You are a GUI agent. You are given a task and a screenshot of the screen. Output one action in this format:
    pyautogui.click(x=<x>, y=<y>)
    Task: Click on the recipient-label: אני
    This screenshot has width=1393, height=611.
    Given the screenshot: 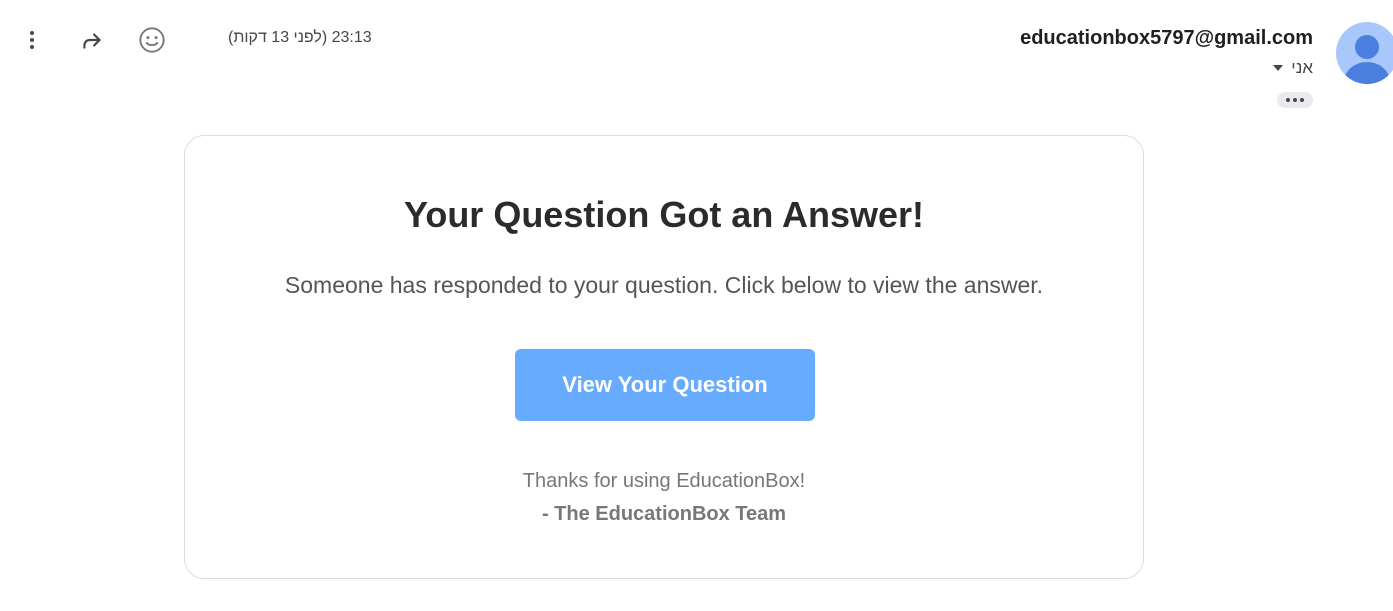 What is the action you would take?
    pyautogui.click(x=1302, y=67)
    